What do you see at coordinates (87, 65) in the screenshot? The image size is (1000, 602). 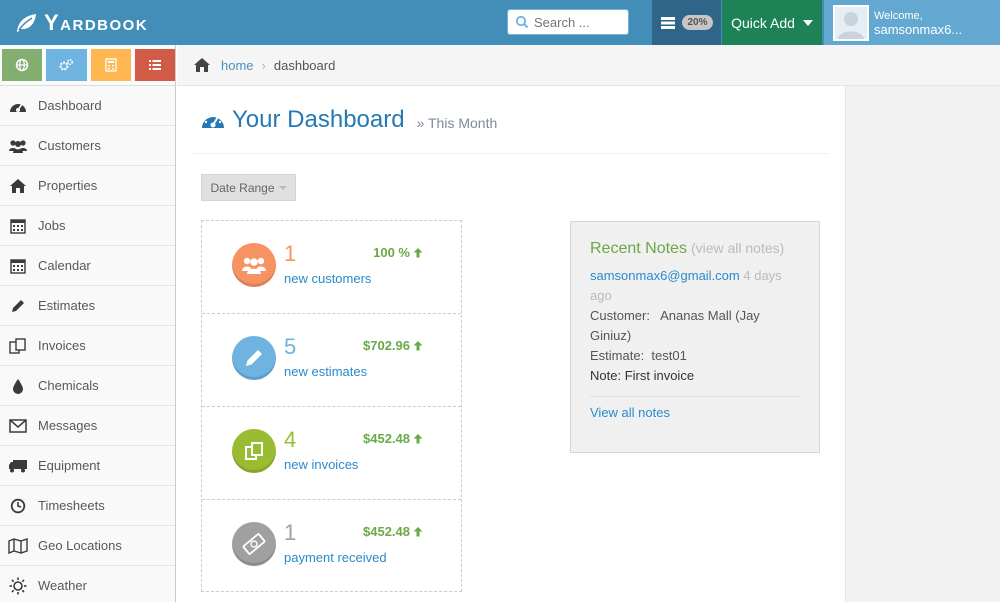 I see `sidebar-shortcuts` at bounding box center [87, 65].